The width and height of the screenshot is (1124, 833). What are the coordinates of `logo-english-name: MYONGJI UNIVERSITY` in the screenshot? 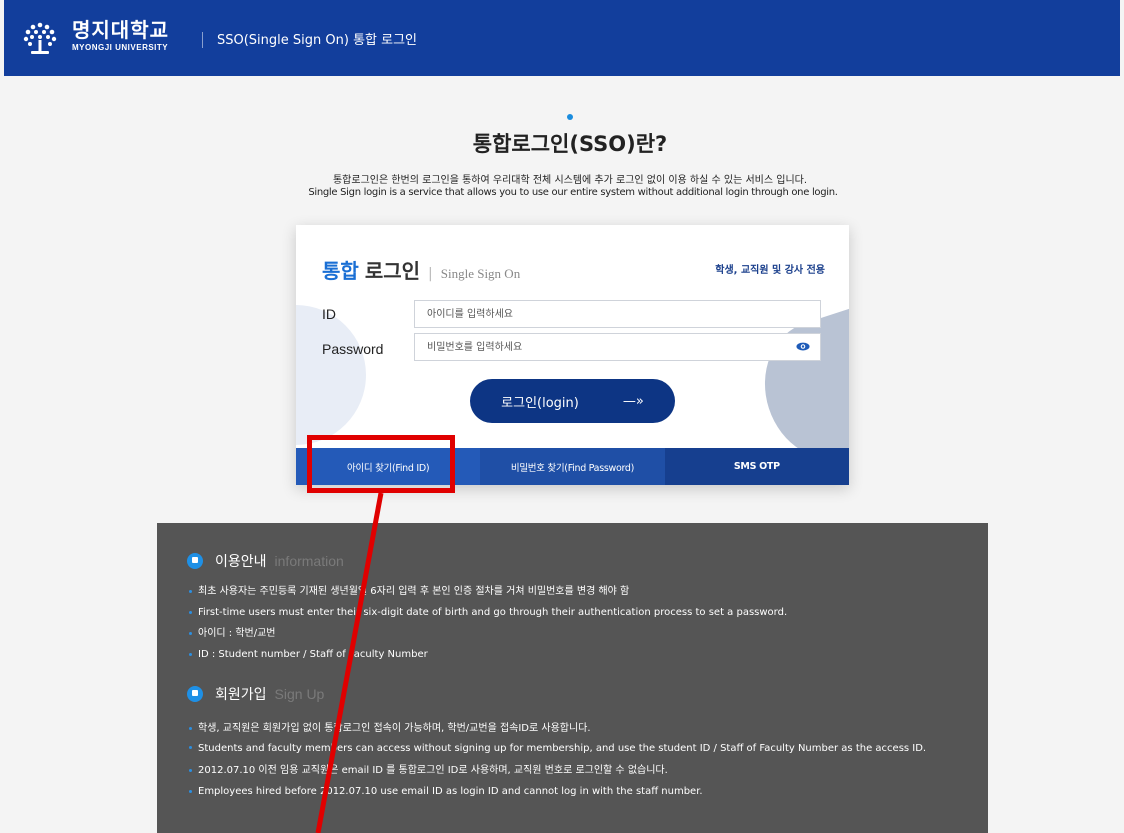 It's located at (120, 47).